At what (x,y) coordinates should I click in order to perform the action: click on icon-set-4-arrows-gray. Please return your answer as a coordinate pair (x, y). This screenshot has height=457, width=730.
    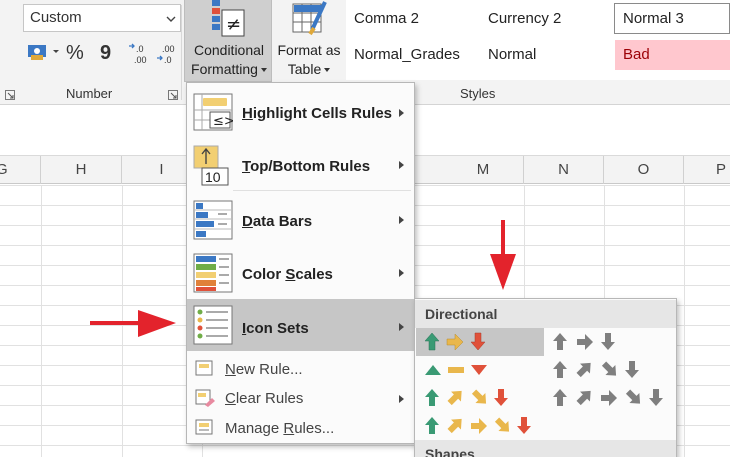
    Looking at the image, I should click on (610, 370).